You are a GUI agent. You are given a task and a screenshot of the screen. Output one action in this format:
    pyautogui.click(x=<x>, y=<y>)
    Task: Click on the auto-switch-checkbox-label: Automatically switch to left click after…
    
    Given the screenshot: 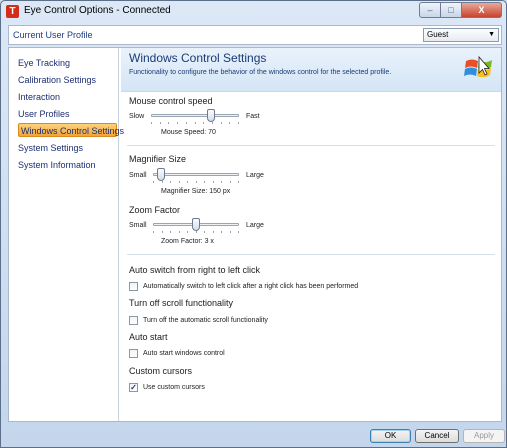 What is the action you would take?
    pyautogui.click(x=250, y=286)
    